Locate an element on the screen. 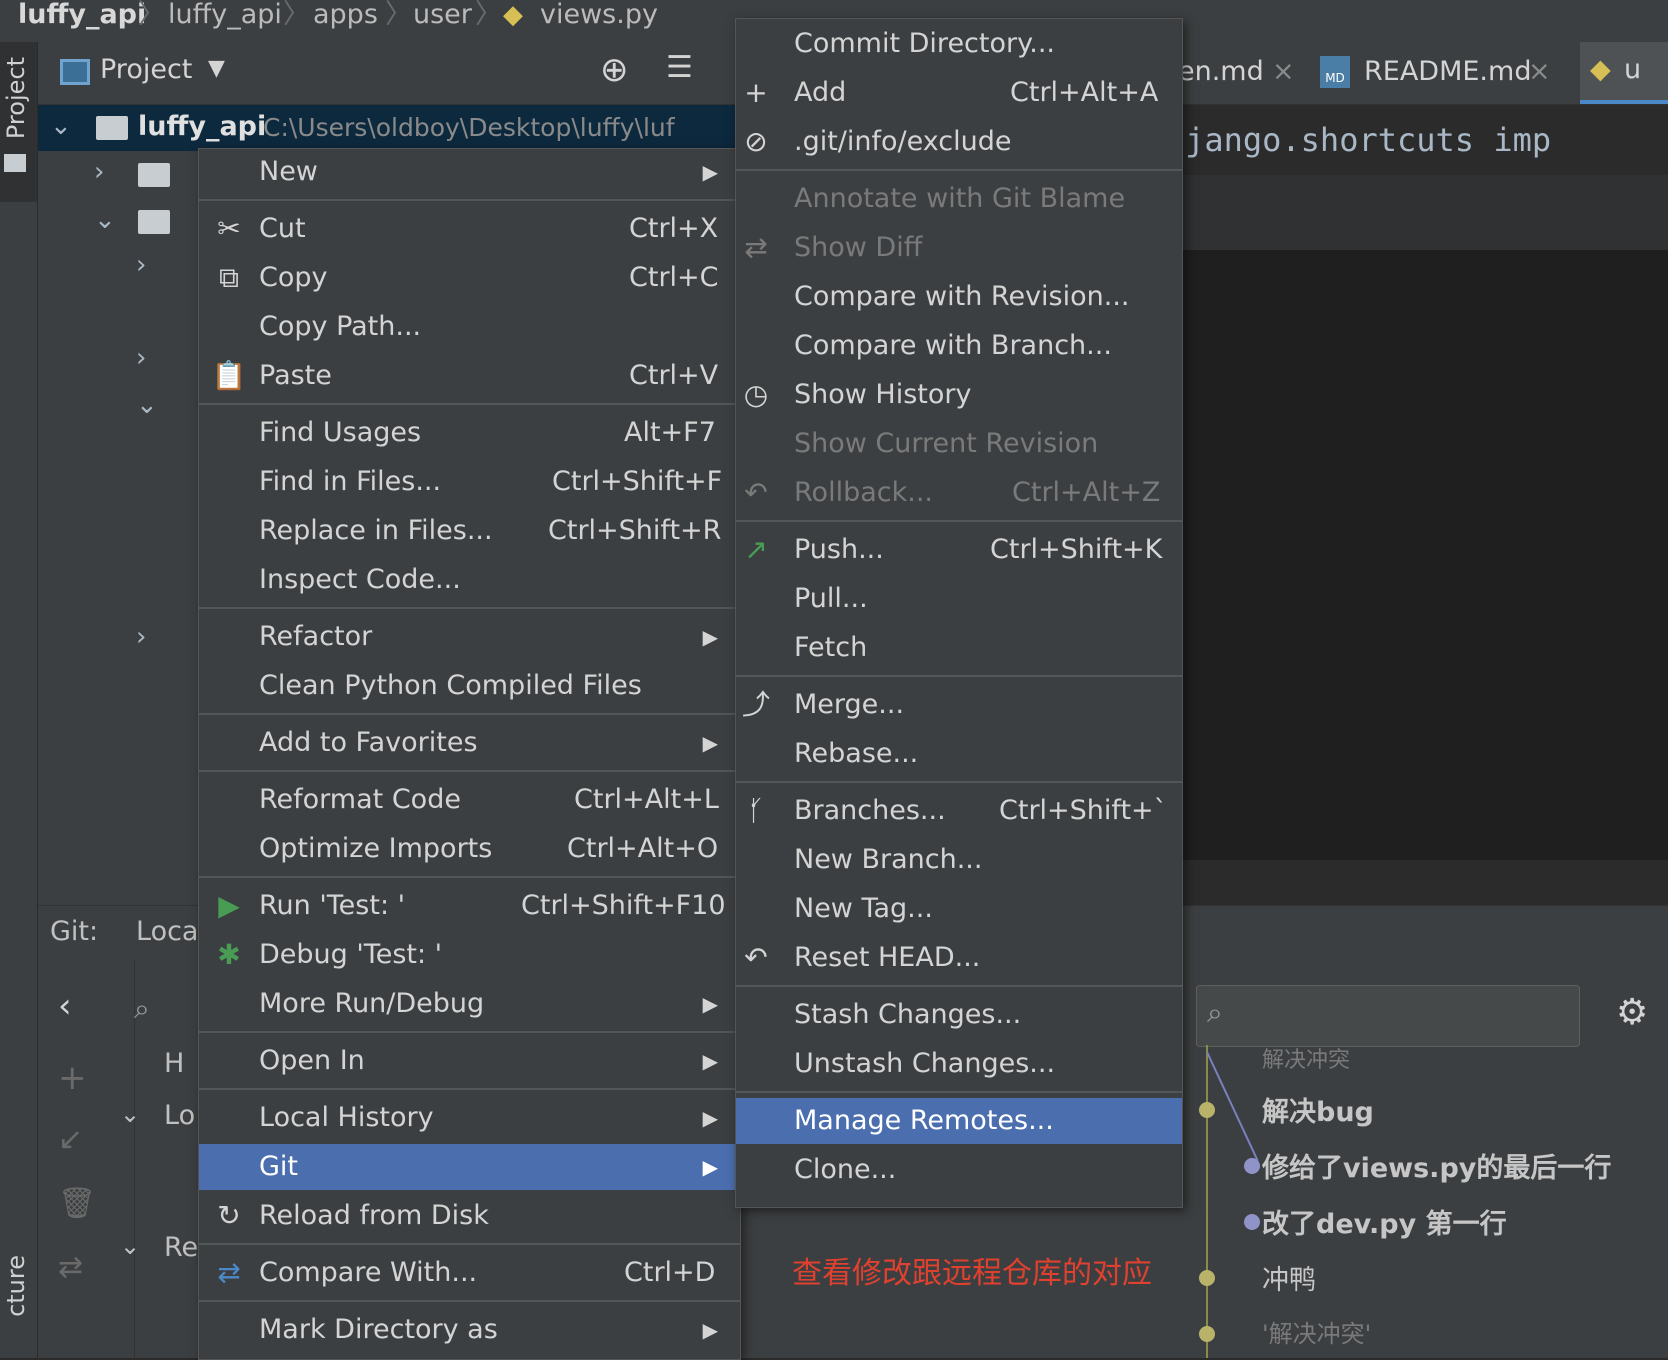  menu-item-show-current-revision: Show Current Revision is located at coordinates (959, 444).